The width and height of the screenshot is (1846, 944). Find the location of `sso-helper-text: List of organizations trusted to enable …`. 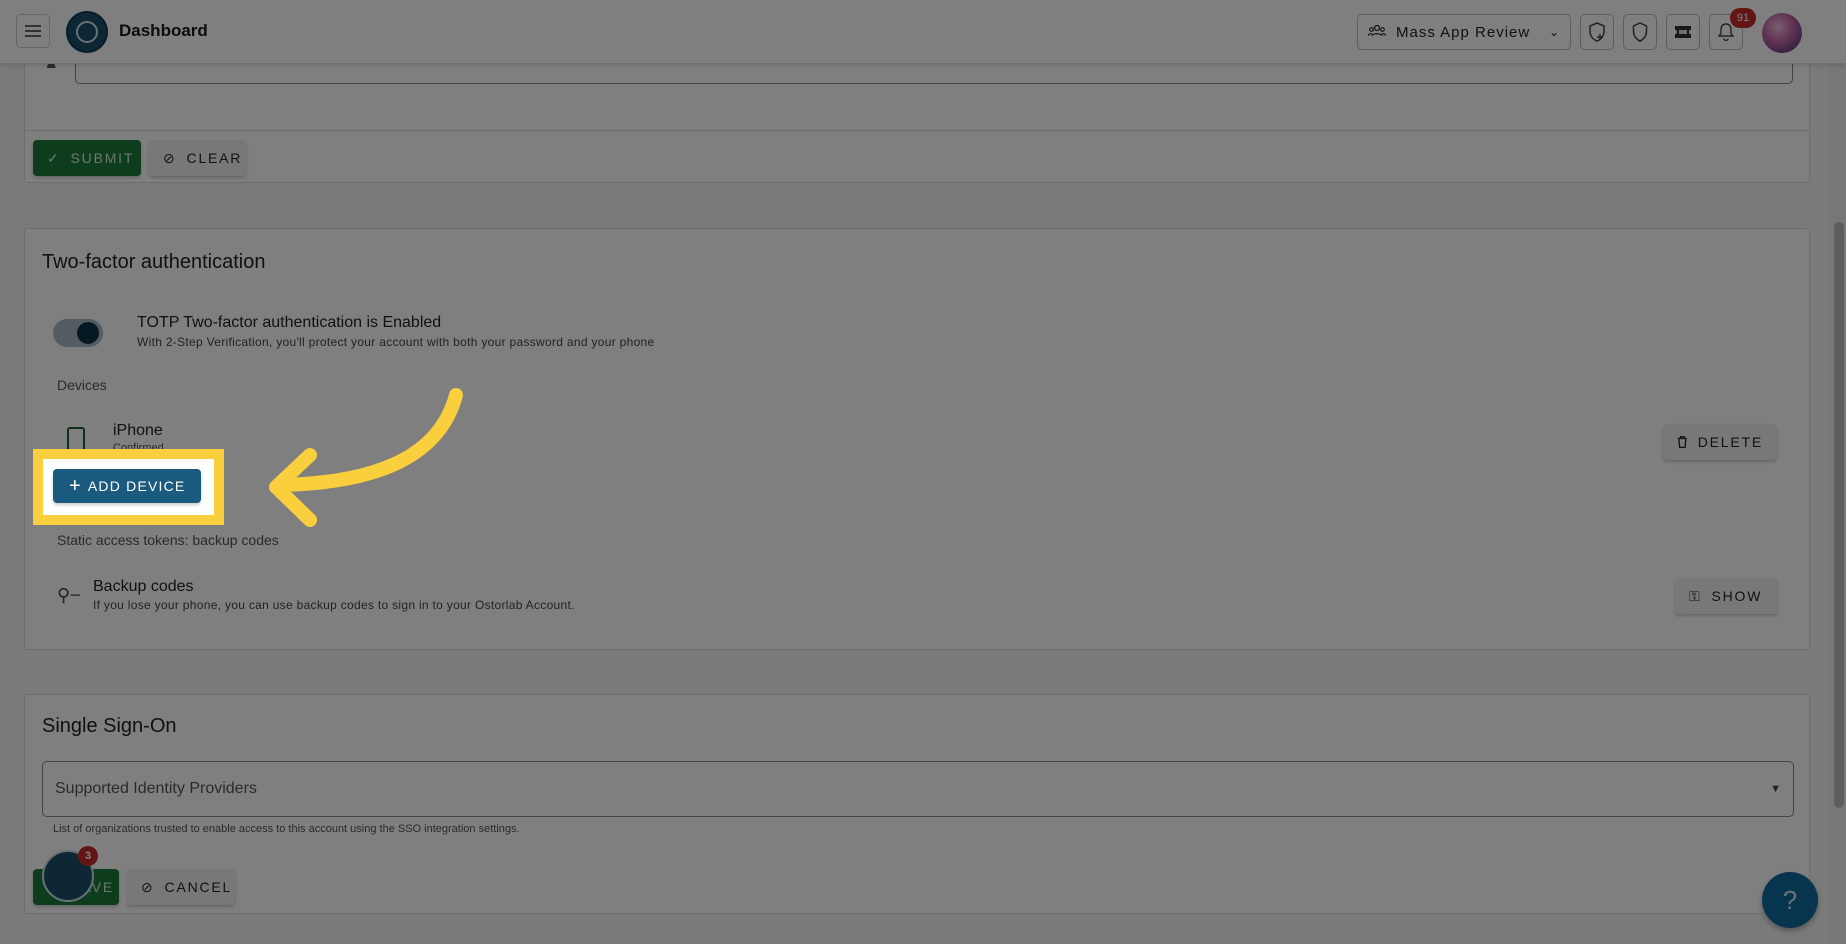

sso-helper-text: List of organizations trusted to enable … is located at coordinates (286, 829).